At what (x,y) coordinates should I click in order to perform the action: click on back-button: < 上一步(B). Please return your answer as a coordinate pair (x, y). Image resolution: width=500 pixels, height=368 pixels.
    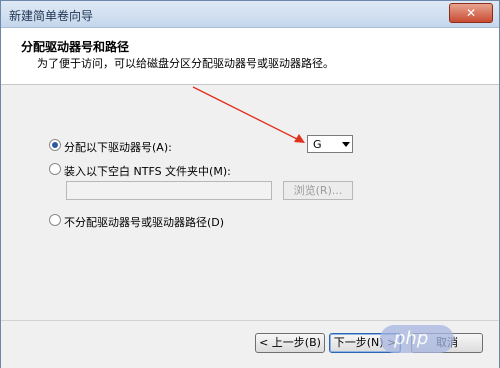
    Looking at the image, I should click on (290, 343).